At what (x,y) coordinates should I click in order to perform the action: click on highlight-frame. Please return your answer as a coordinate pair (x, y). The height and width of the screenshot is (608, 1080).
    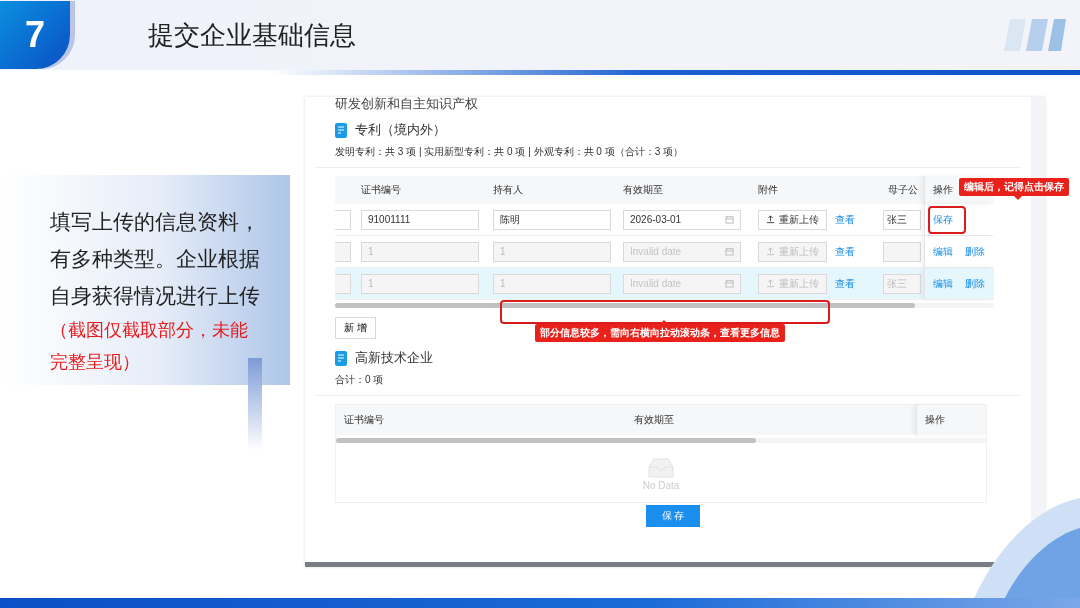
    Looking at the image, I should click on (947, 220).